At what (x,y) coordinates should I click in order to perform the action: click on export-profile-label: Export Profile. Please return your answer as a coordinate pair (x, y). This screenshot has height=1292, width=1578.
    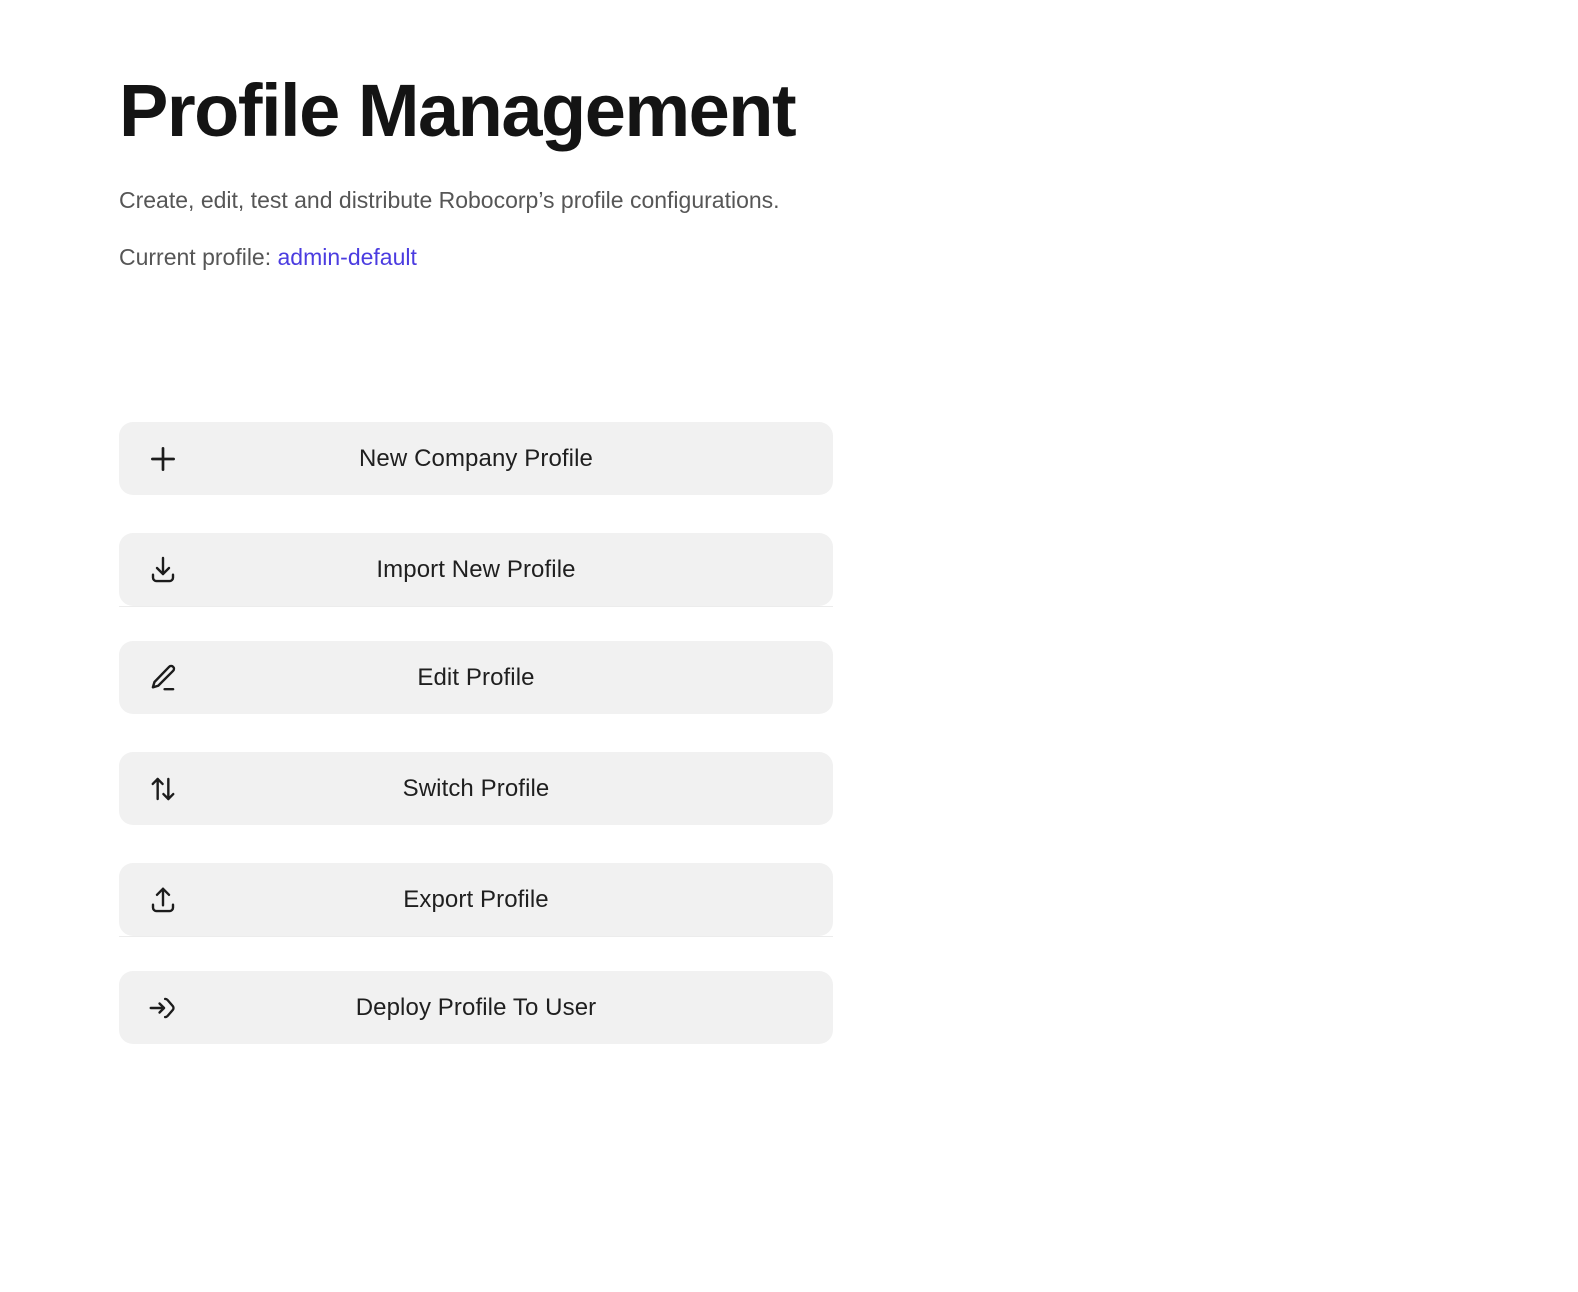
    Looking at the image, I should click on (476, 899).